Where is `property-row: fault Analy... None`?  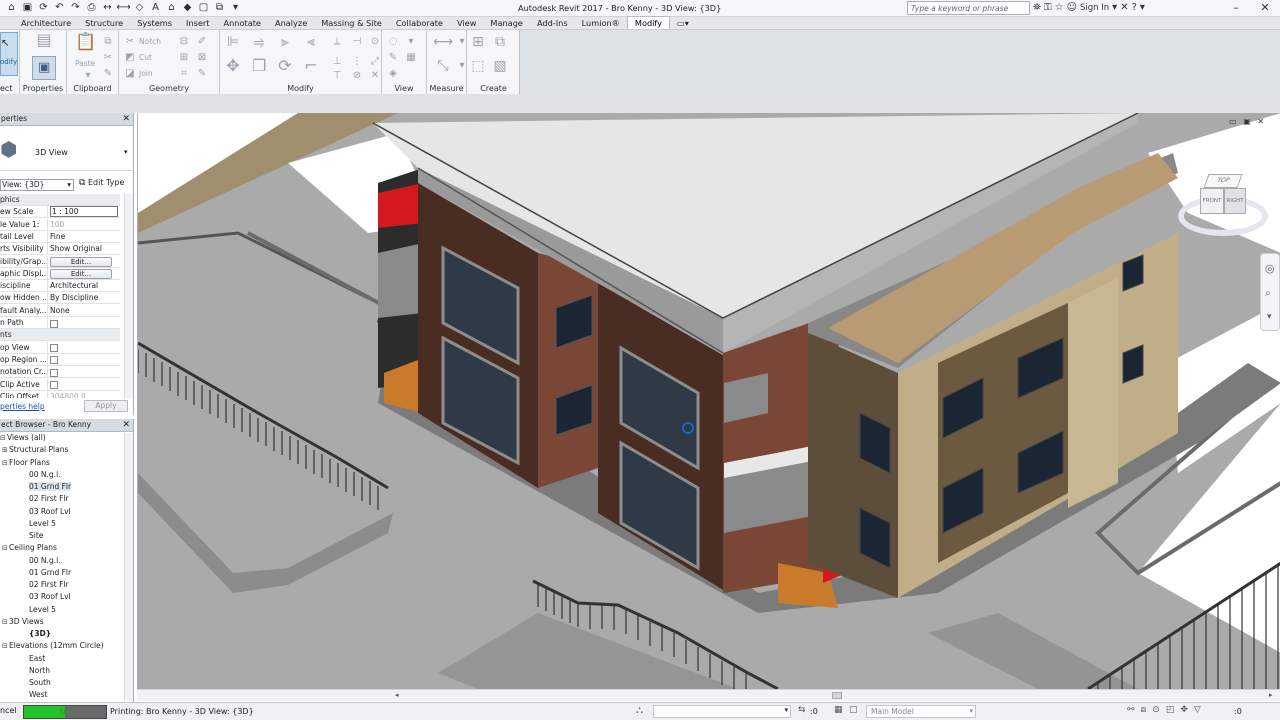 property-row: fault Analy... None is located at coordinates (60, 310).